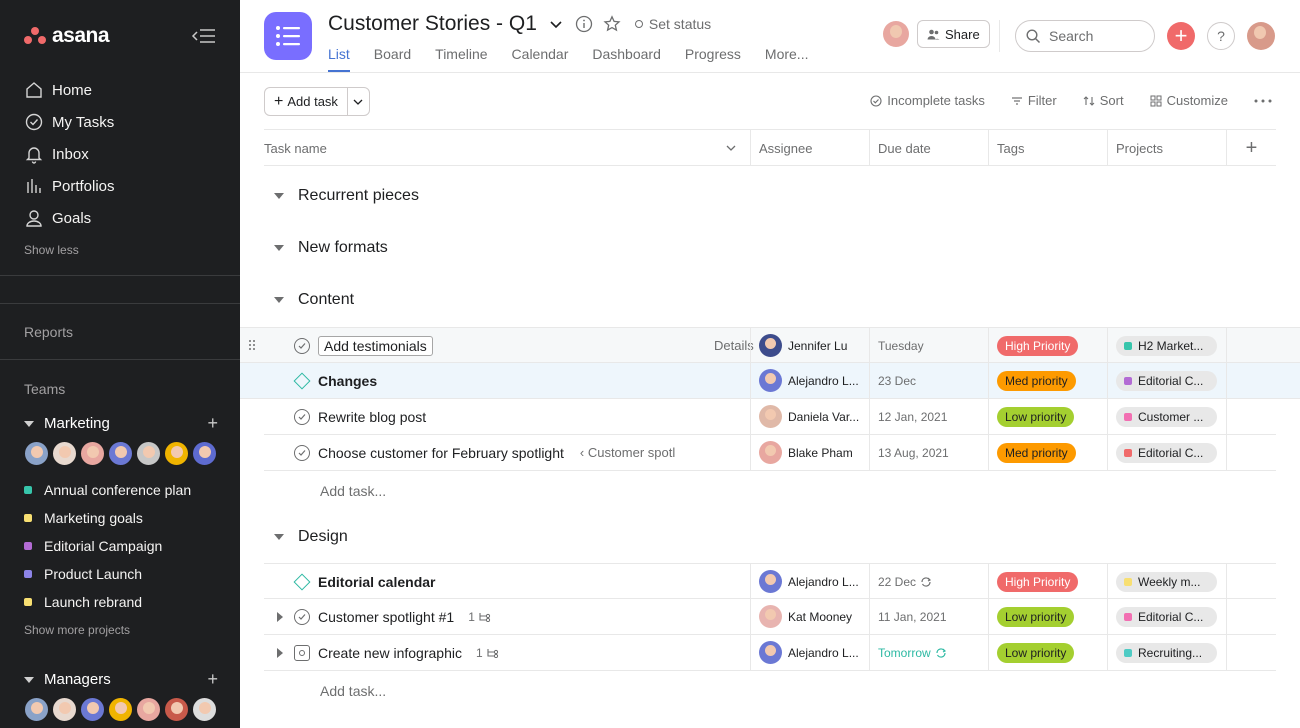  I want to click on due-date-cell: 22 Dec, so click(928, 581).